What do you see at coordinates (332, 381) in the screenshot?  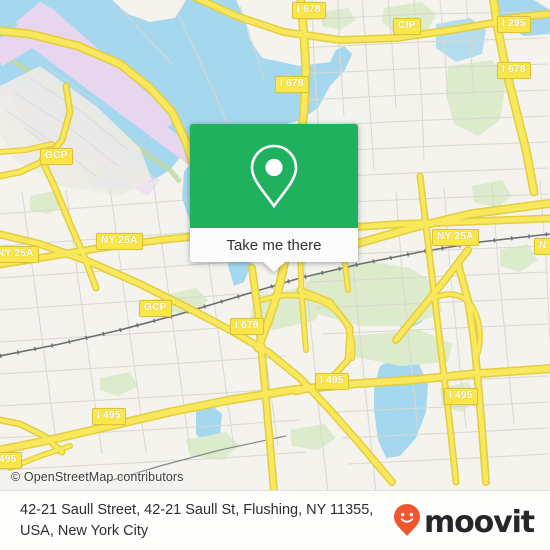 I see `shield-i495-center: I 495` at bounding box center [332, 381].